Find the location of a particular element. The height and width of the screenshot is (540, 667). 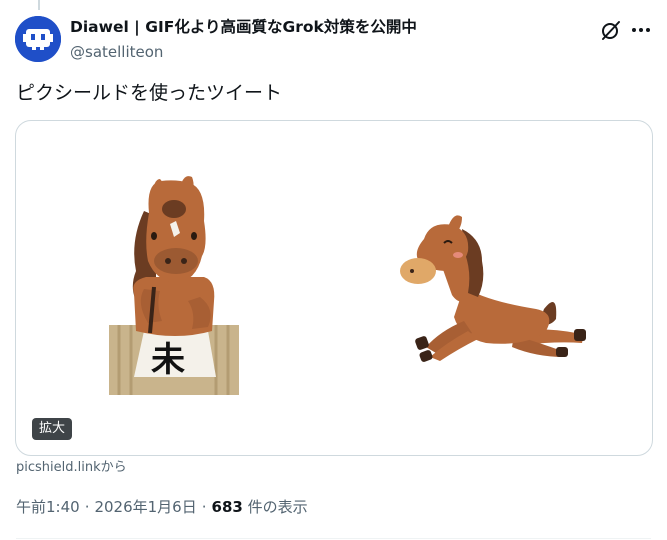

source-link: picshield.linkから is located at coordinates (71, 468).